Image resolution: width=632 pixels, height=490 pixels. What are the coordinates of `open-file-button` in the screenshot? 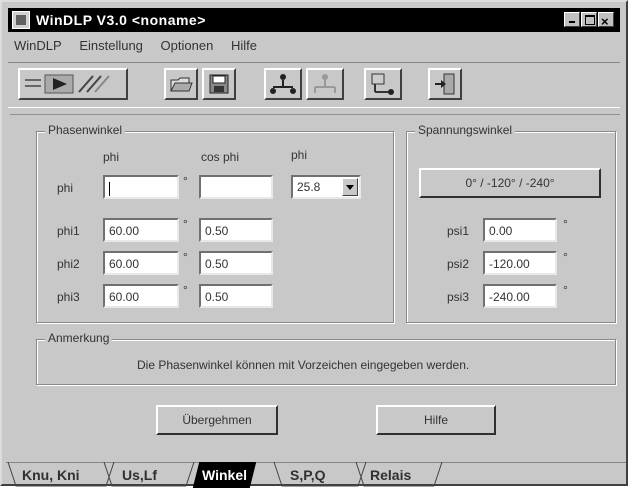 It's located at (181, 84).